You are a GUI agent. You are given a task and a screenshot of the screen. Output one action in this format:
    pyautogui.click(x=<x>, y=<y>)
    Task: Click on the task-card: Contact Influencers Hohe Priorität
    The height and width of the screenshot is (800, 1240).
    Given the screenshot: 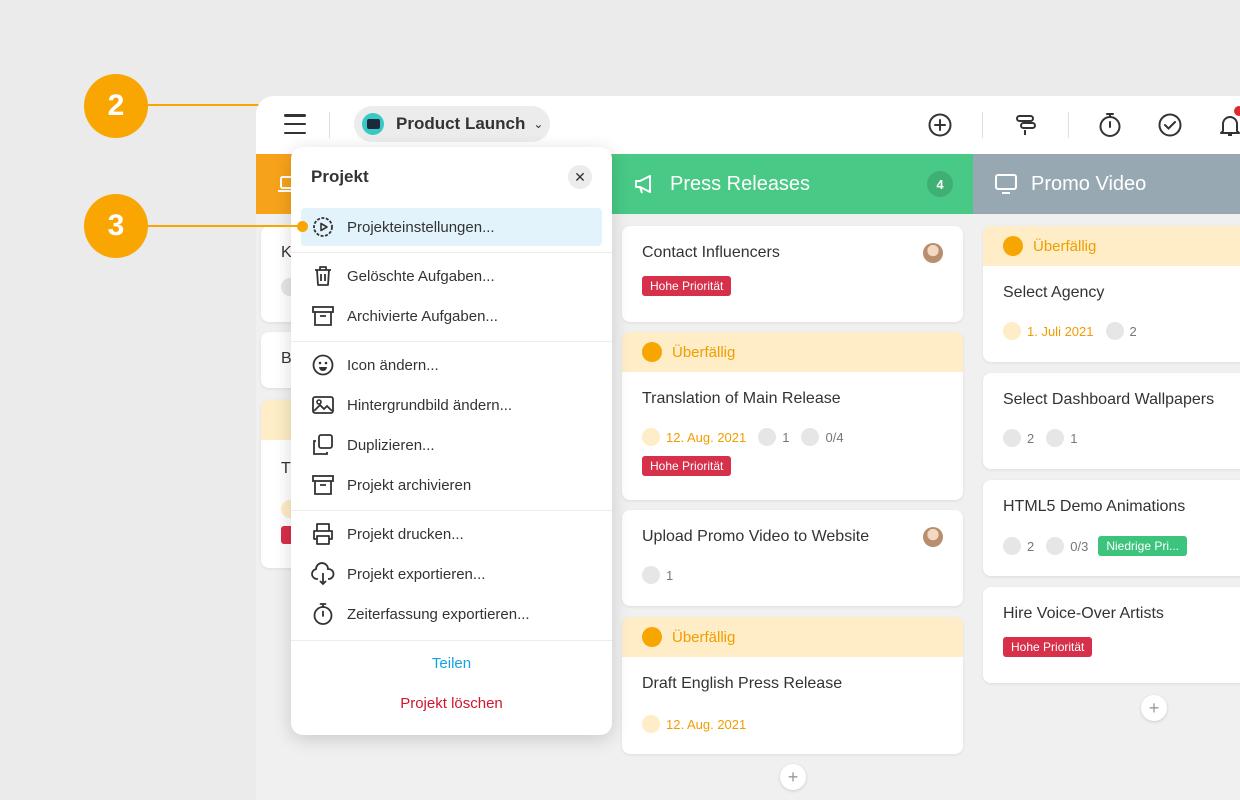 What is the action you would take?
    pyautogui.click(x=792, y=274)
    